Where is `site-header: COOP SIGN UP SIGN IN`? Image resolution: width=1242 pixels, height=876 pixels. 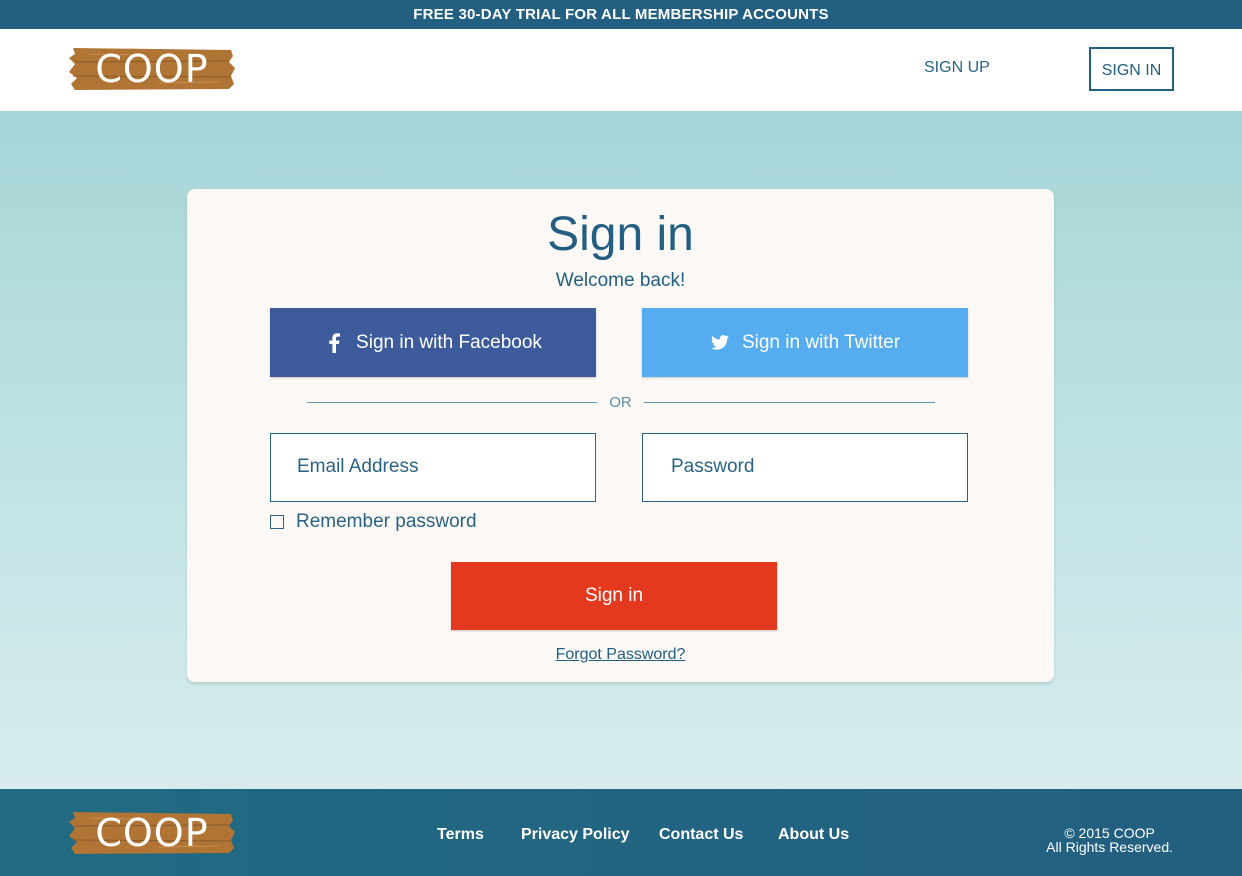
site-header: COOP SIGN UP SIGN IN is located at coordinates (621, 70).